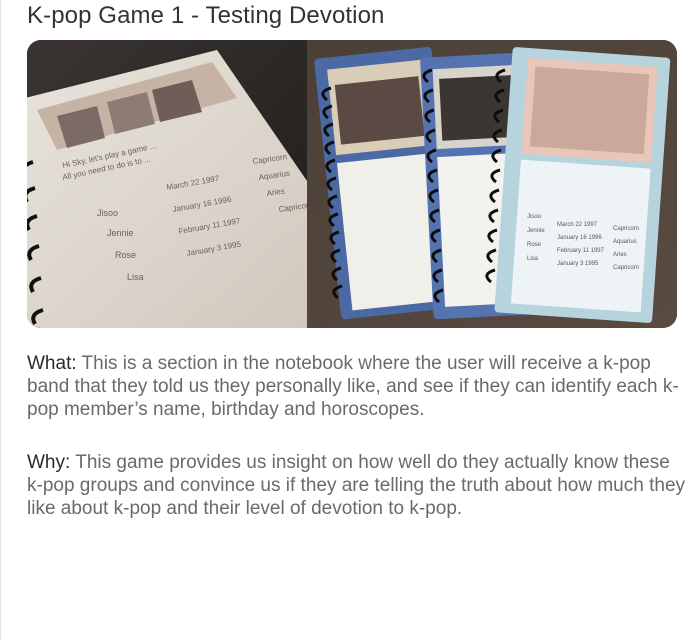 The height and width of the screenshot is (640, 700). Describe the element at coordinates (577, 225) in the screenshot. I see `right-date-1: March 22 1997` at that location.